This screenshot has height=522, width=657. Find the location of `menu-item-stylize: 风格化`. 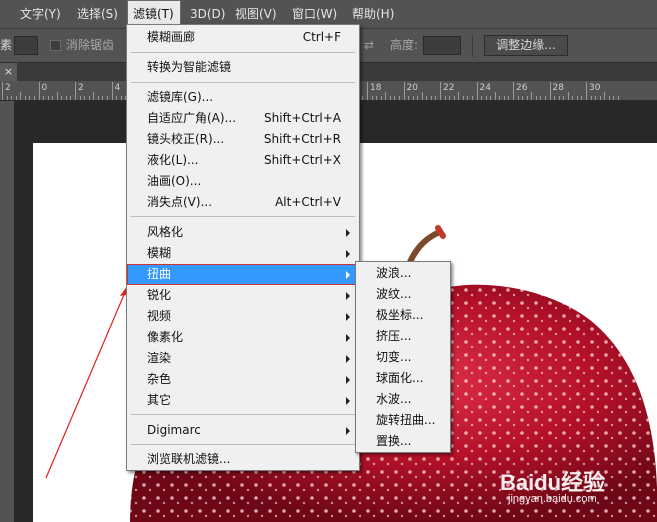

menu-item-stylize: 风格化 is located at coordinates (243, 232).